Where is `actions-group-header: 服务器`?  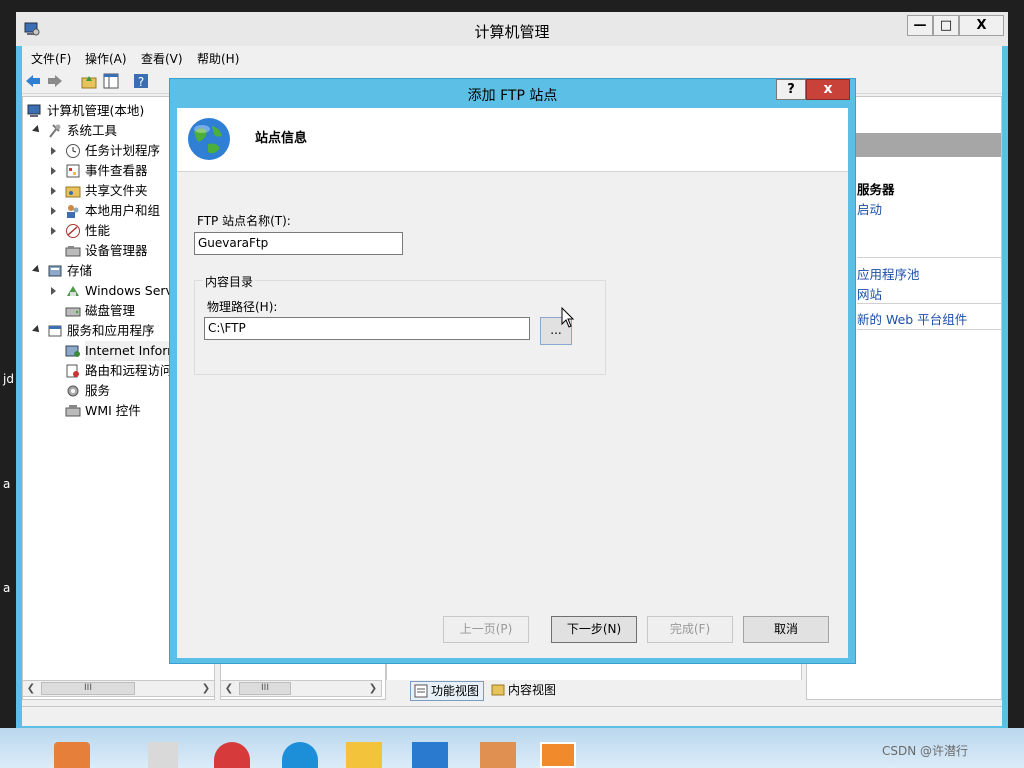
actions-group-header: 服务器 is located at coordinates (876, 189).